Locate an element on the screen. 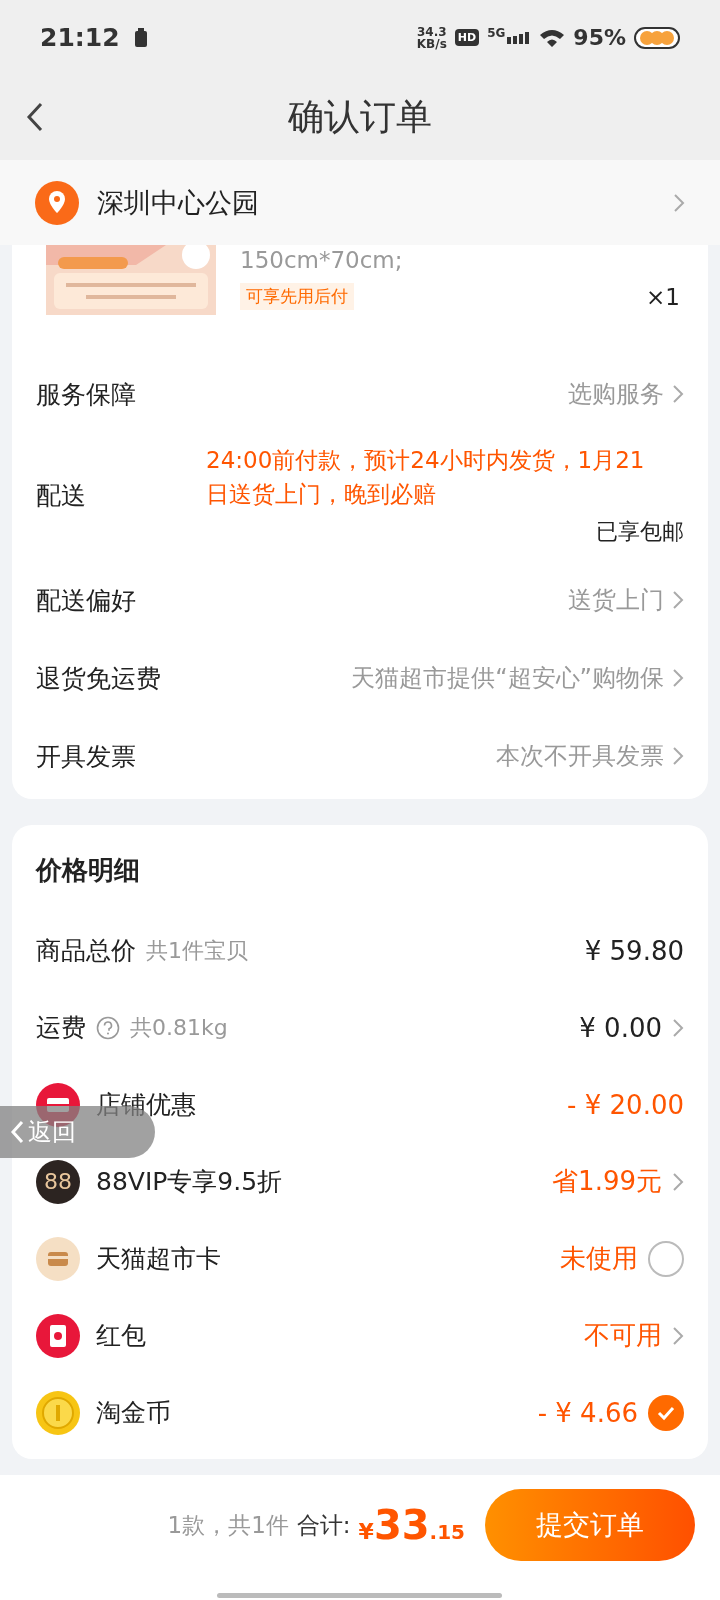  check-icon is located at coordinates (666, 1412).